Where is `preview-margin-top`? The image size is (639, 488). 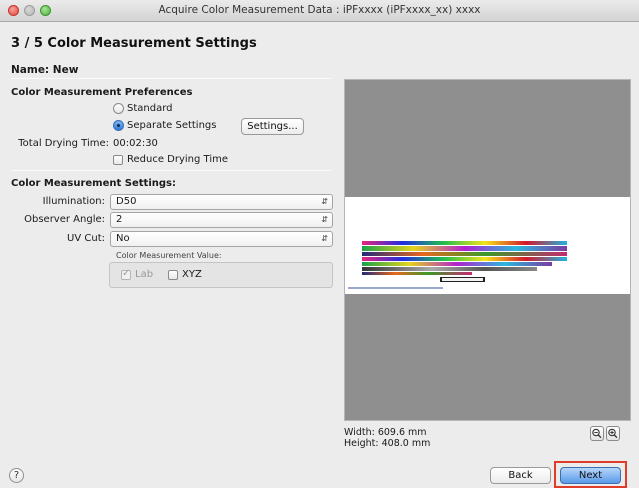
preview-margin-top is located at coordinates (487, 138).